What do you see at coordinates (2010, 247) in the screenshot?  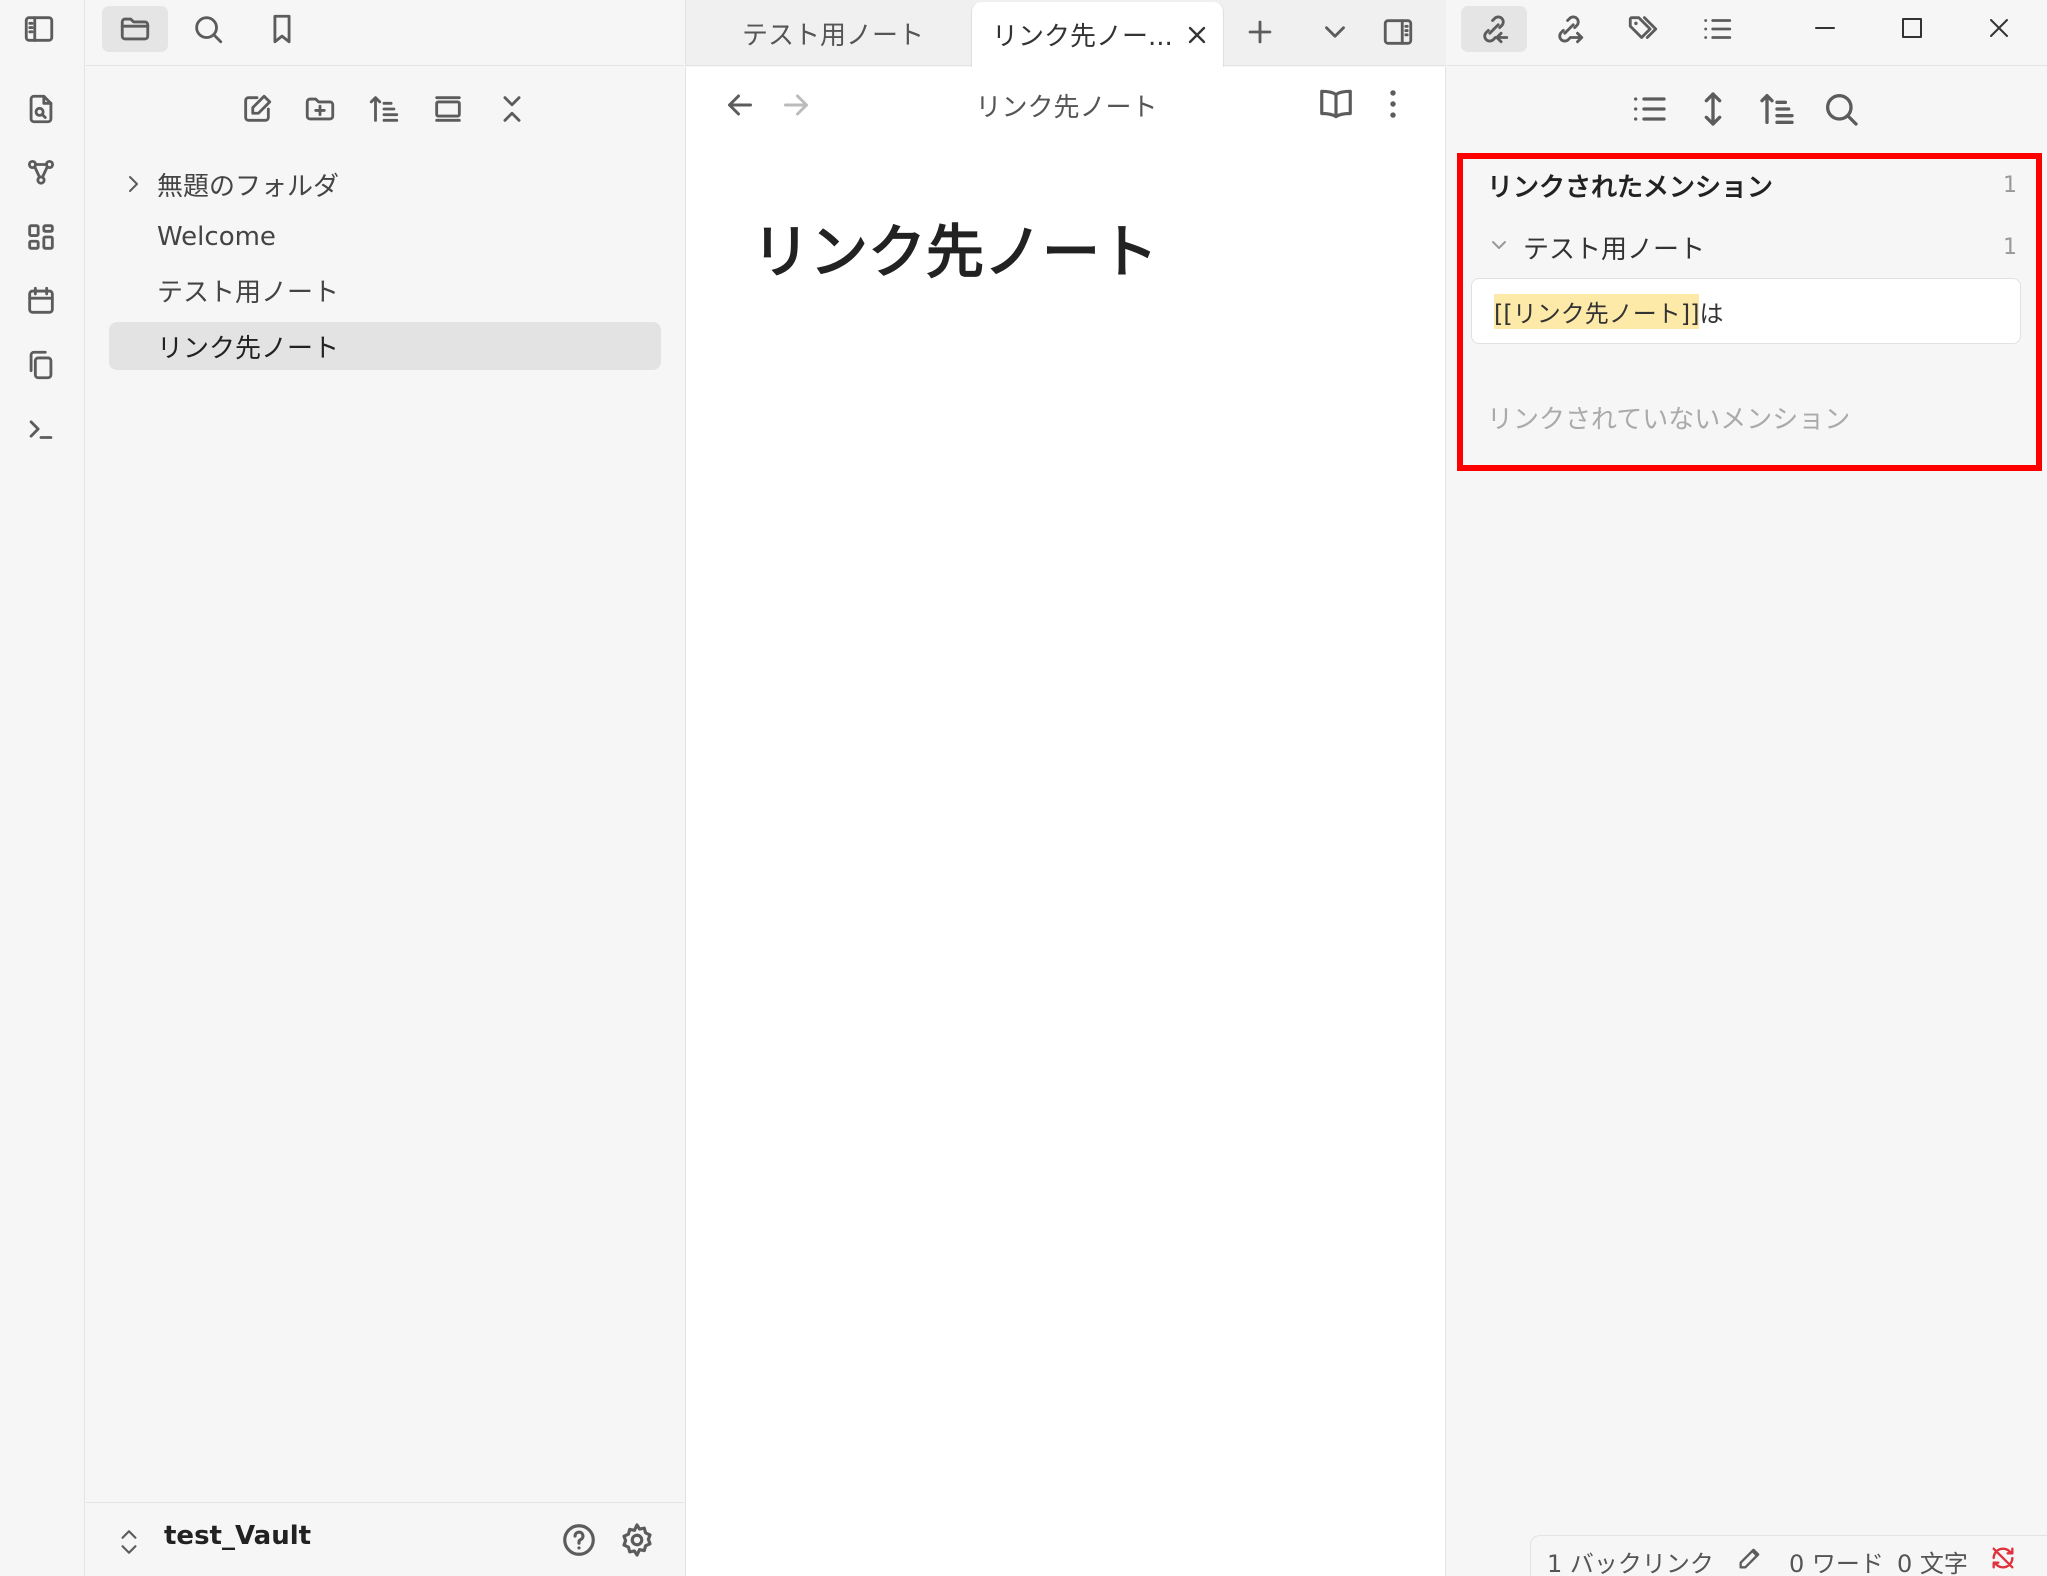 I see `backlink-file-count: 1` at bounding box center [2010, 247].